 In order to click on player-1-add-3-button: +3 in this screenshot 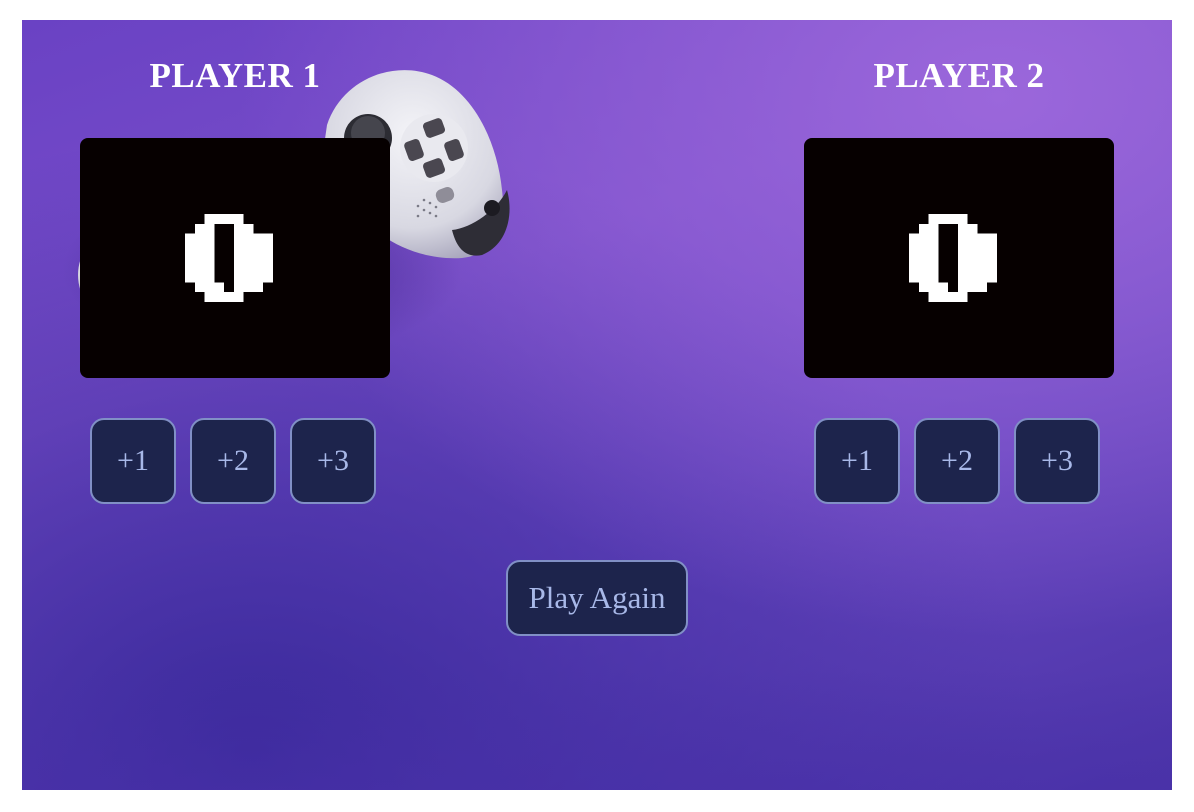, I will do `click(333, 461)`.